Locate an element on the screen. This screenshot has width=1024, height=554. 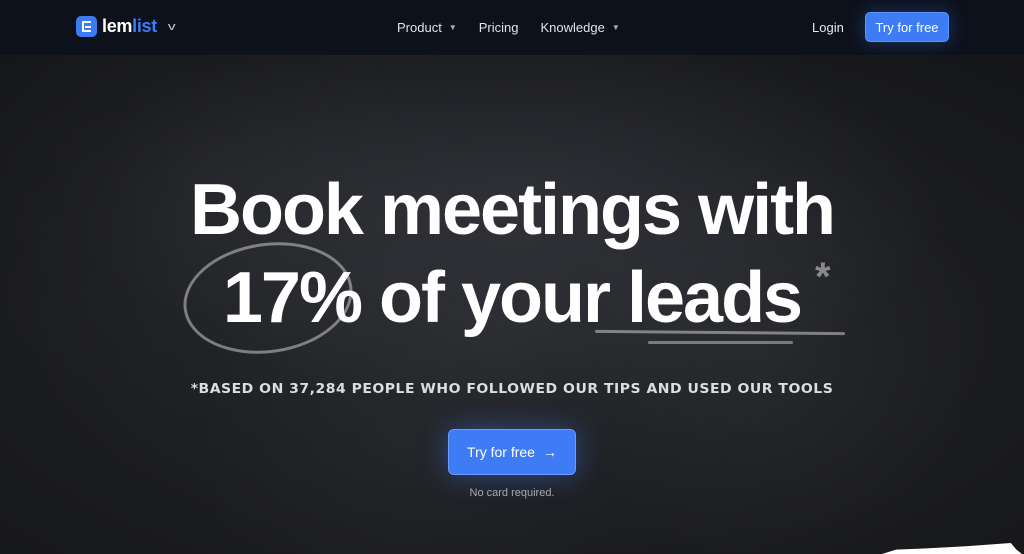
nav-item-pricing: Pricing is located at coordinates (499, 27).